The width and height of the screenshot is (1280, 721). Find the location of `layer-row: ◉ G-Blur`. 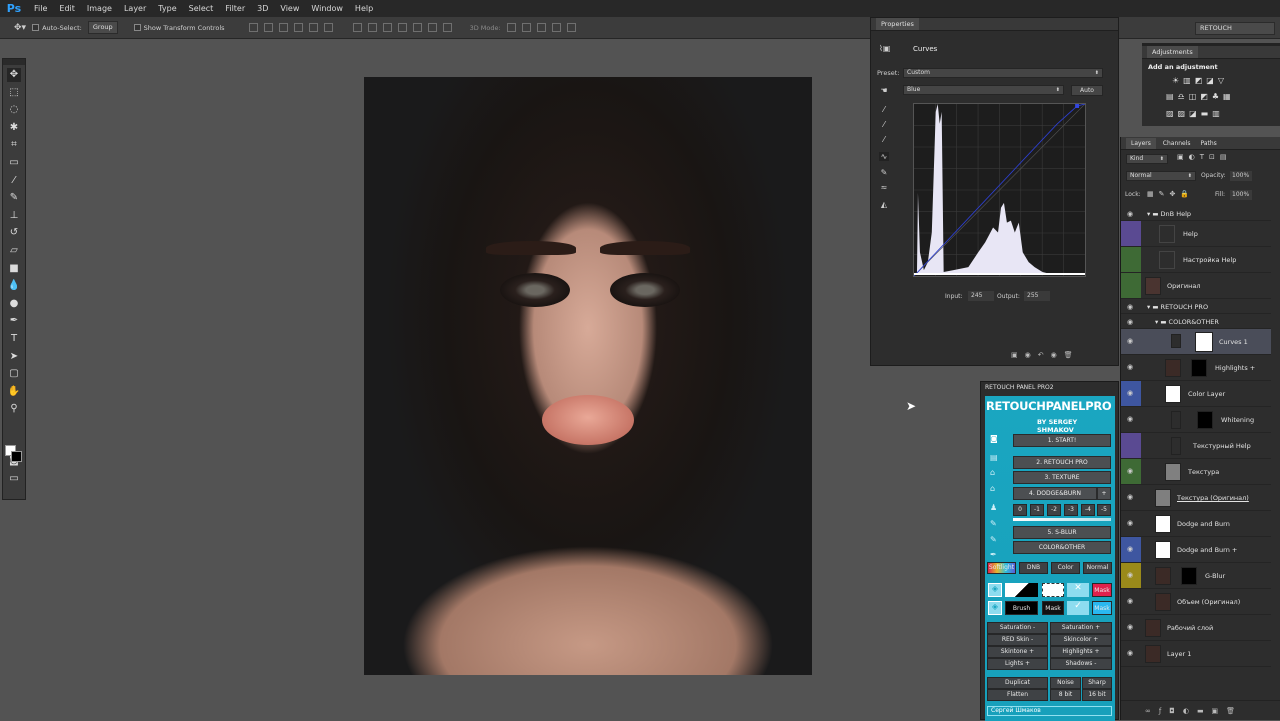

layer-row: ◉ G-Blur is located at coordinates (1196, 576).